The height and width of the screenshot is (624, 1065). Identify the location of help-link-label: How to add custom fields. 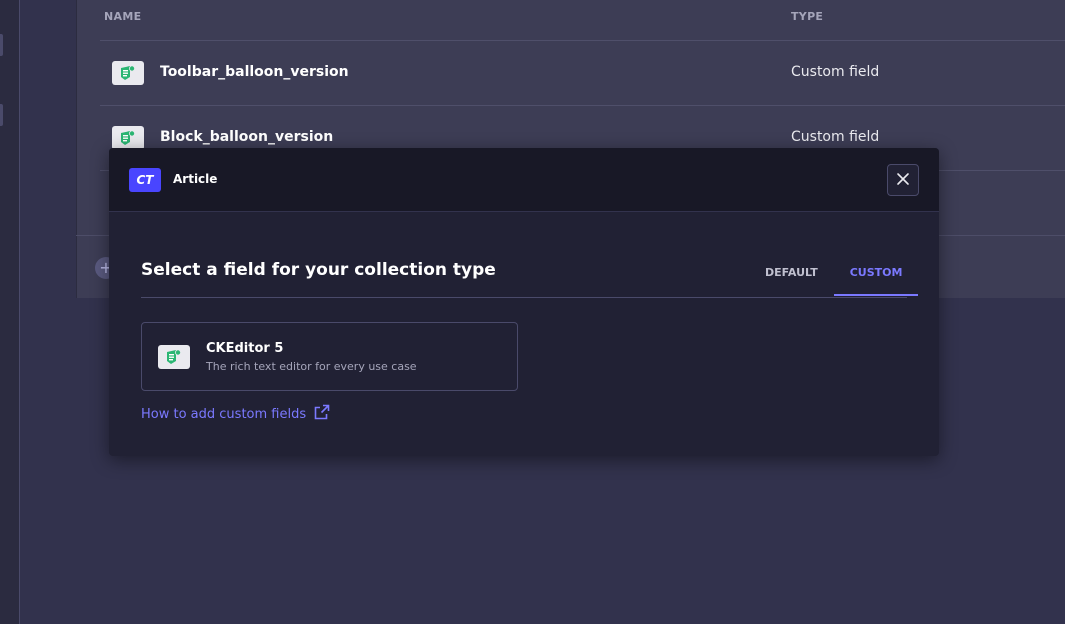
(224, 414).